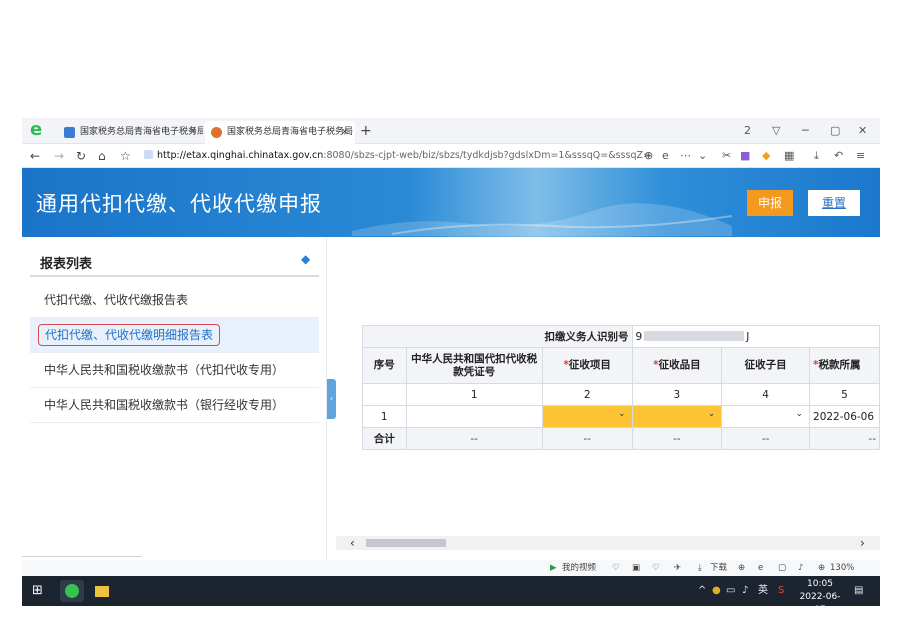 This screenshot has height=632, width=903. I want to click on browser-logo-icon: e, so click(39, 130).